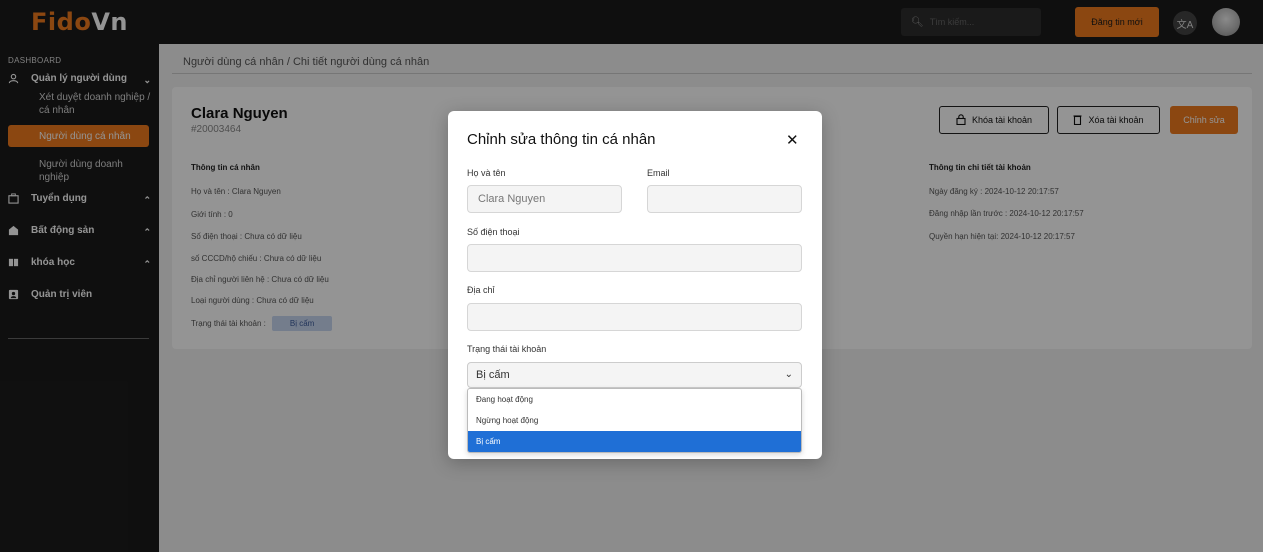  What do you see at coordinates (634, 317) in the screenshot?
I see `address-field` at bounding box center [634, 317].